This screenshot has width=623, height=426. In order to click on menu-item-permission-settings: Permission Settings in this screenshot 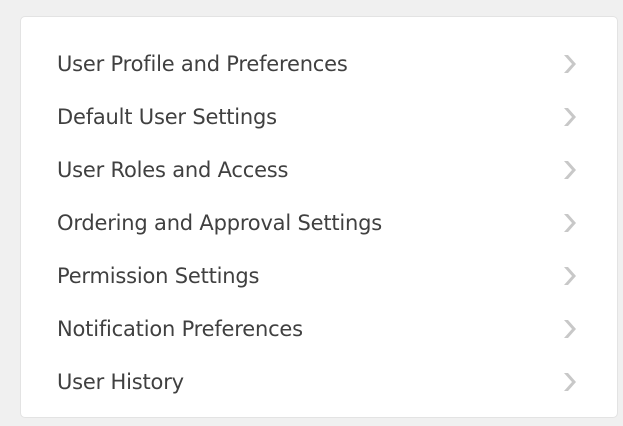, I will do `click(319, 275)`.